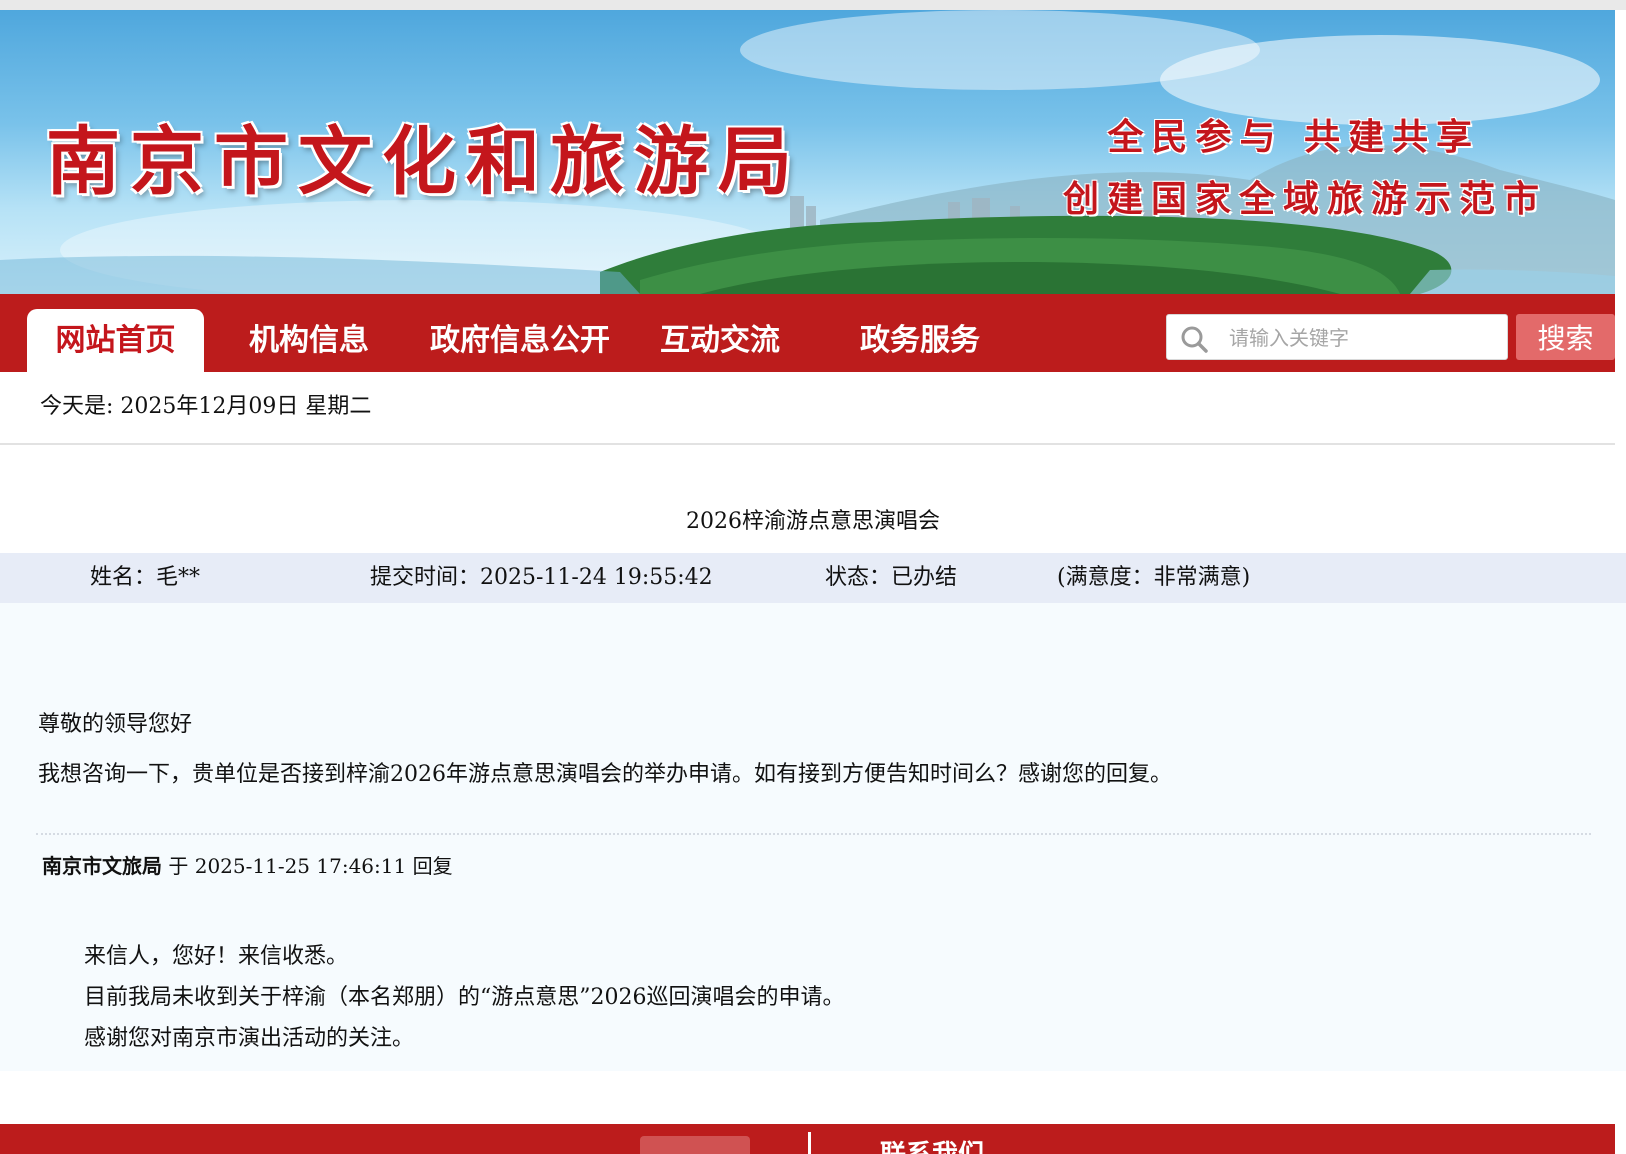  I want to click on slogan-line-2: 创建国家全域旅游示范市, so click(1304, 199).